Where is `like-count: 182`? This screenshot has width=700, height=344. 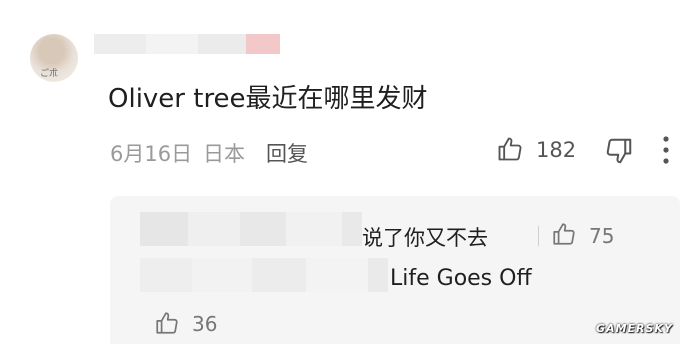
like-count: 182 is located at coordinates (556, 150).